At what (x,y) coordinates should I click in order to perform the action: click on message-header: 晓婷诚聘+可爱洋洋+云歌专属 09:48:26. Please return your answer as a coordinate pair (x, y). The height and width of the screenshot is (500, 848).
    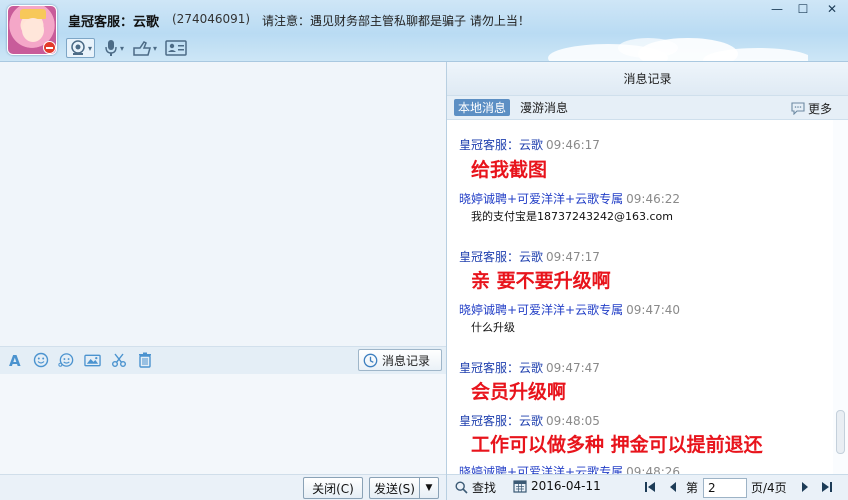
    Looking at the image, I should click on (569, 468).